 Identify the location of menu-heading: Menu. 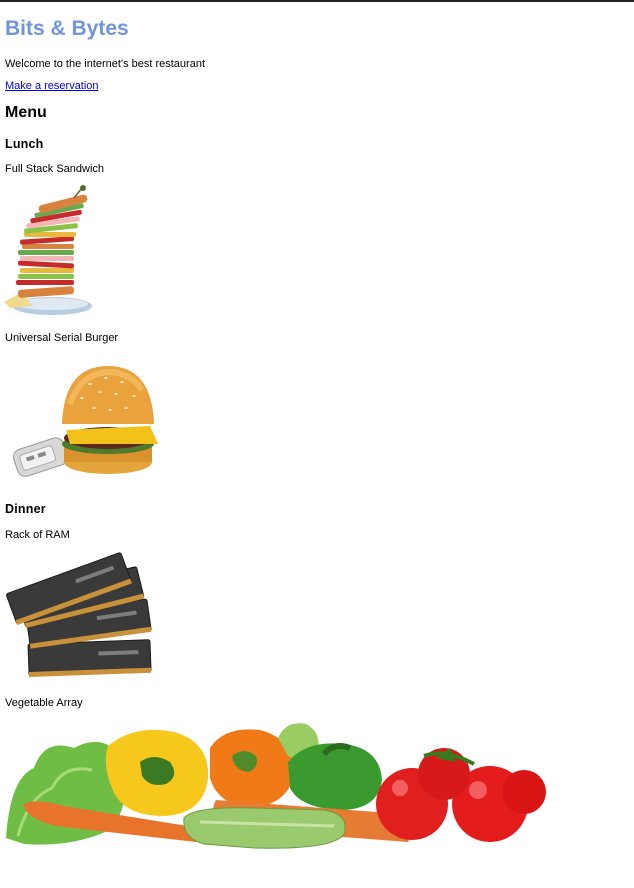
(26, 112).